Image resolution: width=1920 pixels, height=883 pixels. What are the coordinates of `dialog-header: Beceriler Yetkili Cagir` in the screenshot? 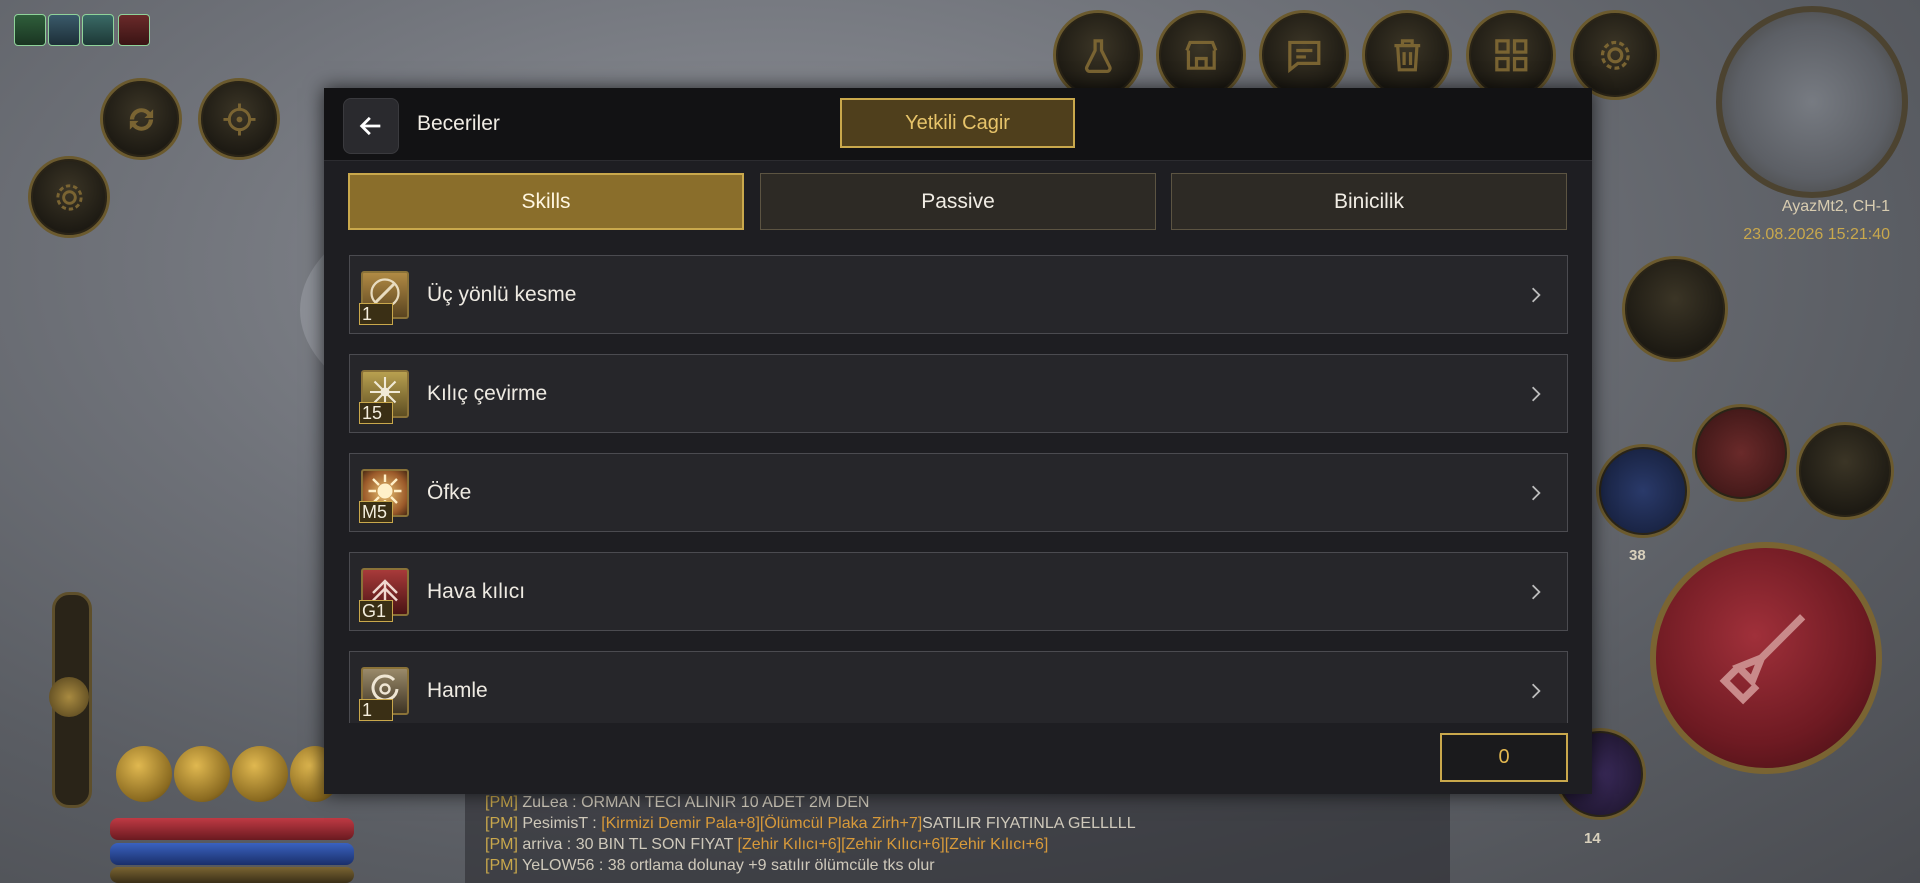 It's located at (958, 124).